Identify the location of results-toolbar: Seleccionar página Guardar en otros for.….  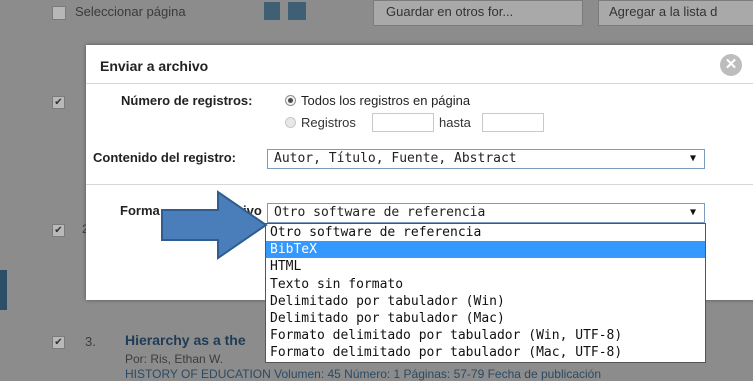
(376, 15).